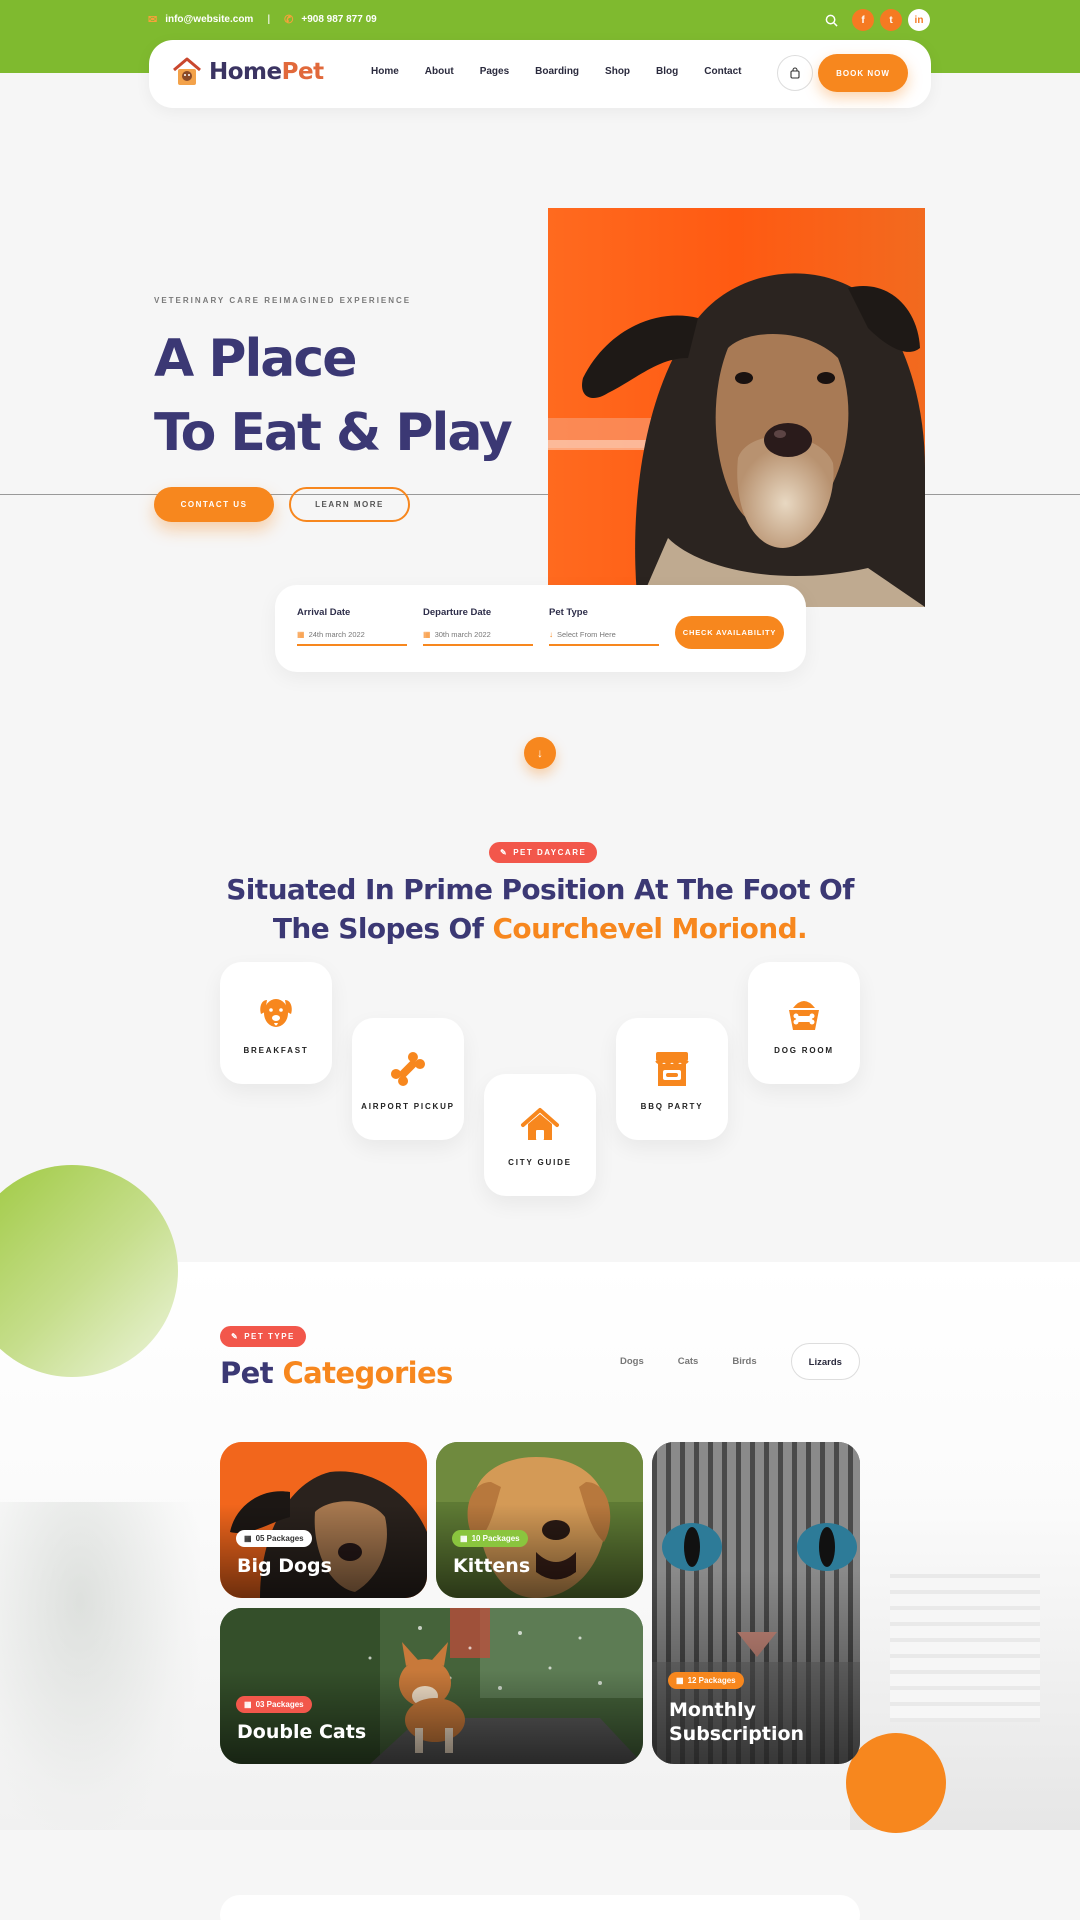 This screenshot has width=1080, height=1920. I want to click on card-title: Kittens, so click(492, 1566).